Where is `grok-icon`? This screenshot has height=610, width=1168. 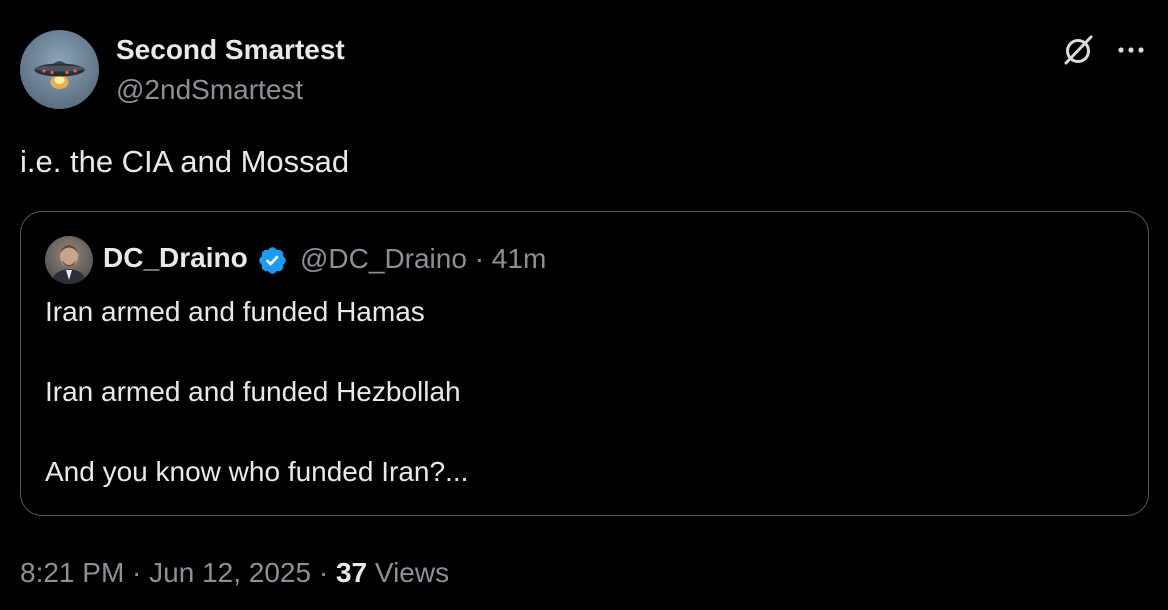
grok-icon is located at coordinates (1079, 50).